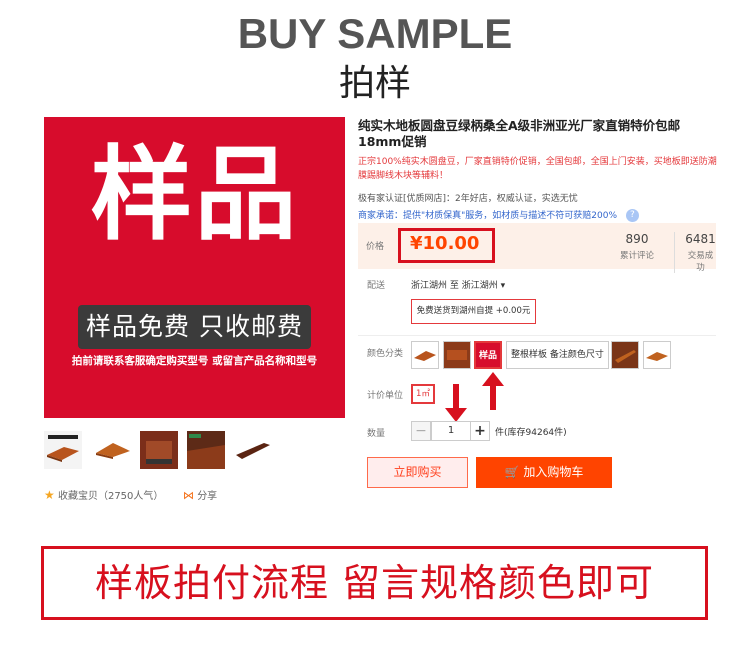 The height and width of the screenshot is (649, 750). I want to click on price-panel: 价格 ¥10.00 890 累计评论 6481 交易成功, so click(537, 248).